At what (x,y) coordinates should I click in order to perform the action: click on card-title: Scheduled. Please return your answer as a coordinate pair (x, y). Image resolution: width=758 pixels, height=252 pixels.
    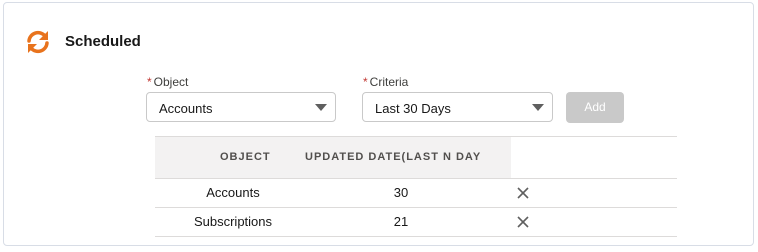
    Looking at the image, I should click on (103, 41).